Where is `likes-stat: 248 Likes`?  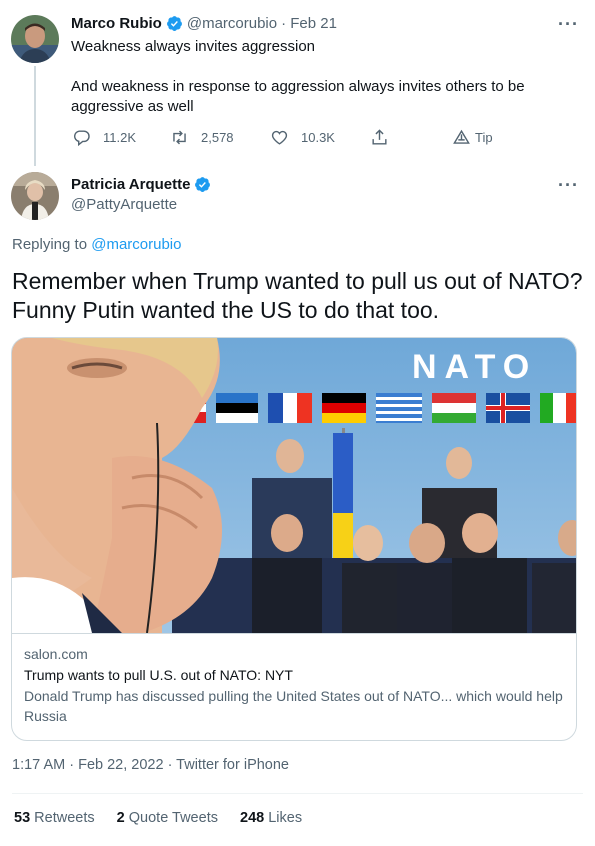 likes-stat: 248 Likes is located at coordinates (271, 818).